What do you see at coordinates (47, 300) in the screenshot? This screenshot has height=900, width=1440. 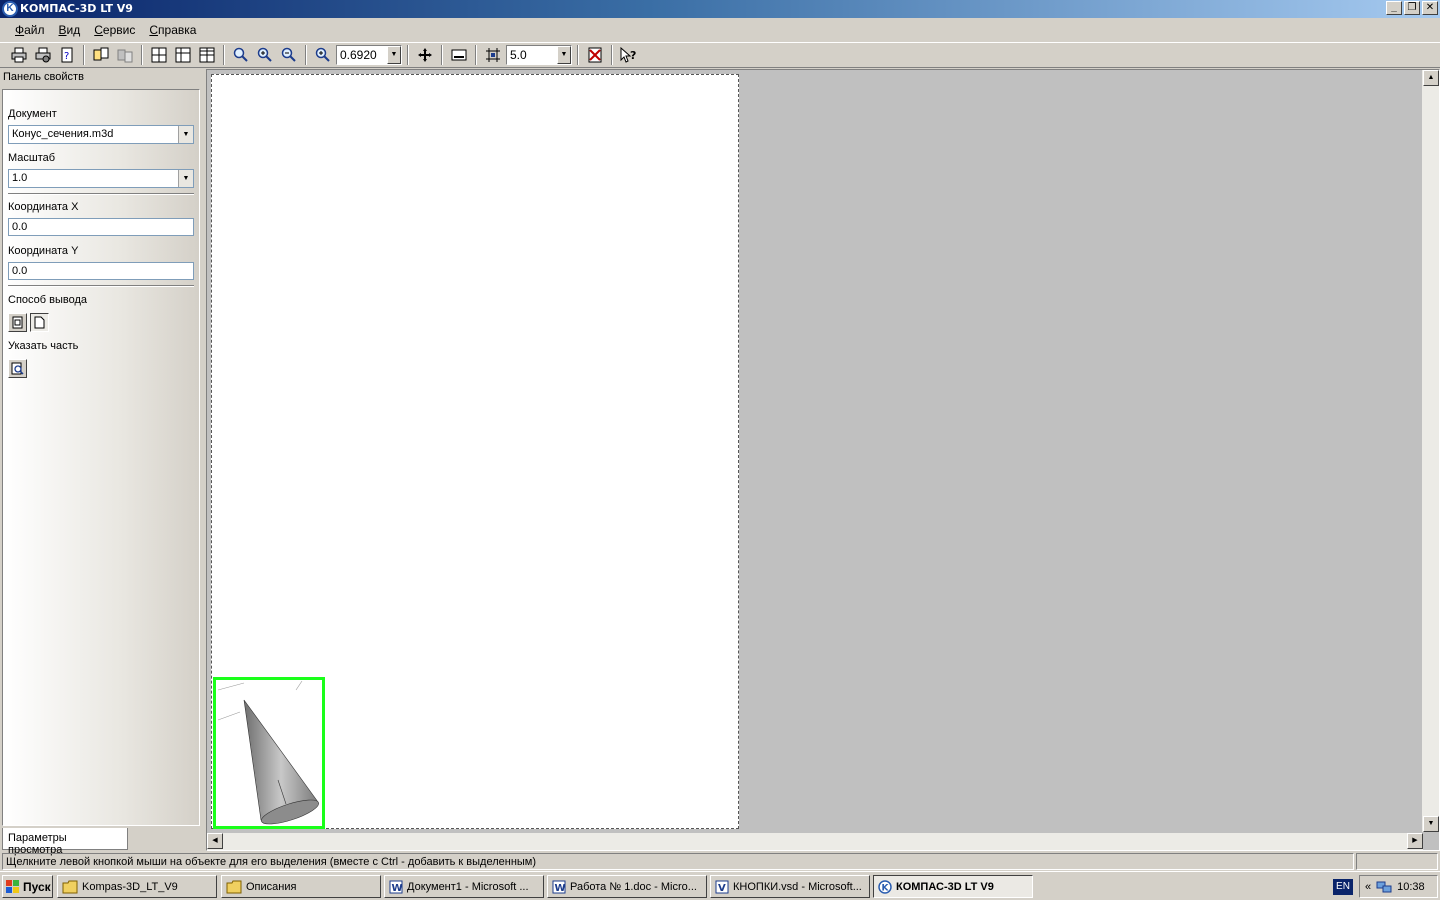 I see `output-mode-label: Способ вывода` at bounding box center [47, 300].